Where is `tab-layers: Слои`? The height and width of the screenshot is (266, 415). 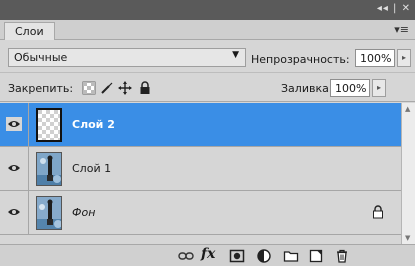
tab-layers: Слои is located at coordinates (29, 31).